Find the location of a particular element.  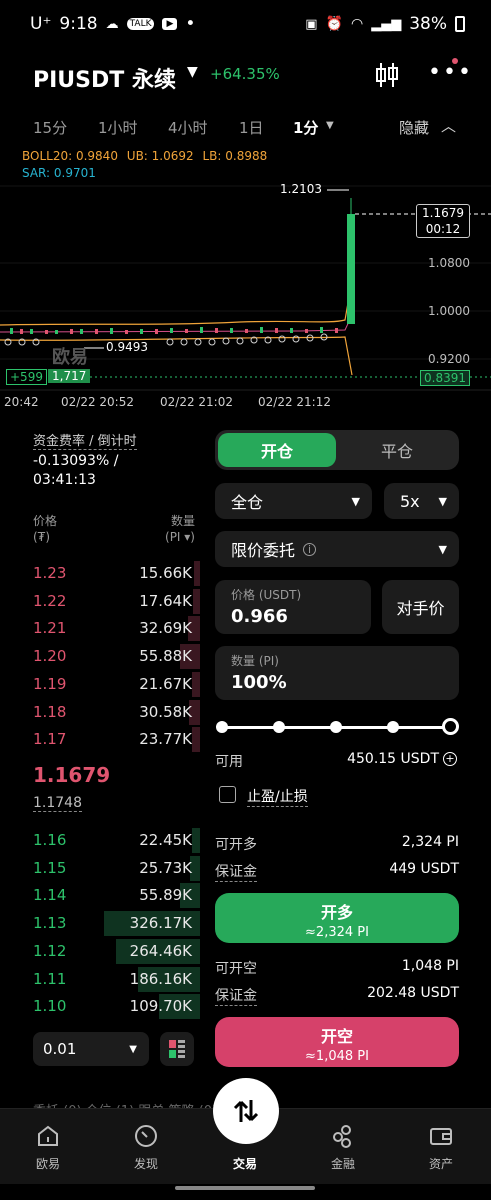

ask-qty: 23.77K is located at coordinates (165, 739).